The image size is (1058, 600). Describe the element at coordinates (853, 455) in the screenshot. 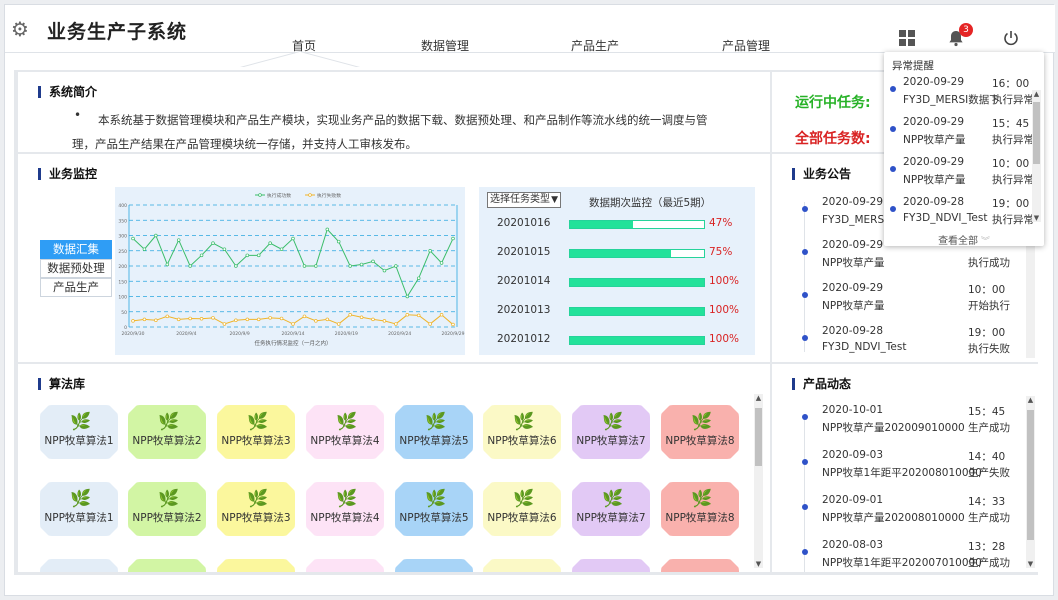

I see `timeline-date: 2020-09-03` at that location.